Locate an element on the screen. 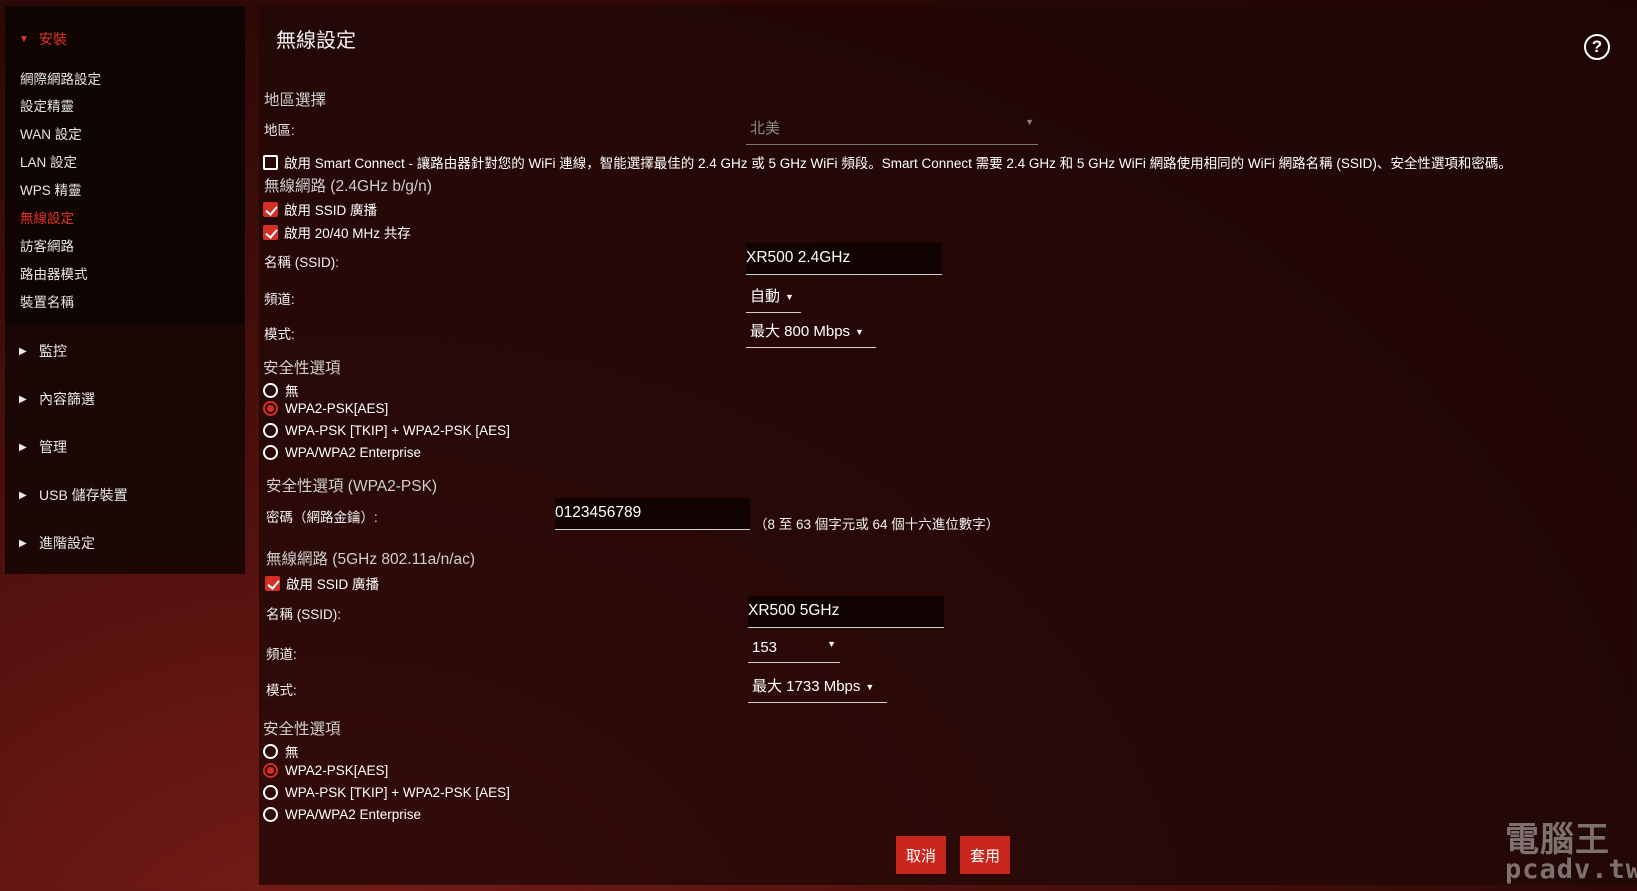  region-select-value: 北美 is located at coordinates (765, 128).